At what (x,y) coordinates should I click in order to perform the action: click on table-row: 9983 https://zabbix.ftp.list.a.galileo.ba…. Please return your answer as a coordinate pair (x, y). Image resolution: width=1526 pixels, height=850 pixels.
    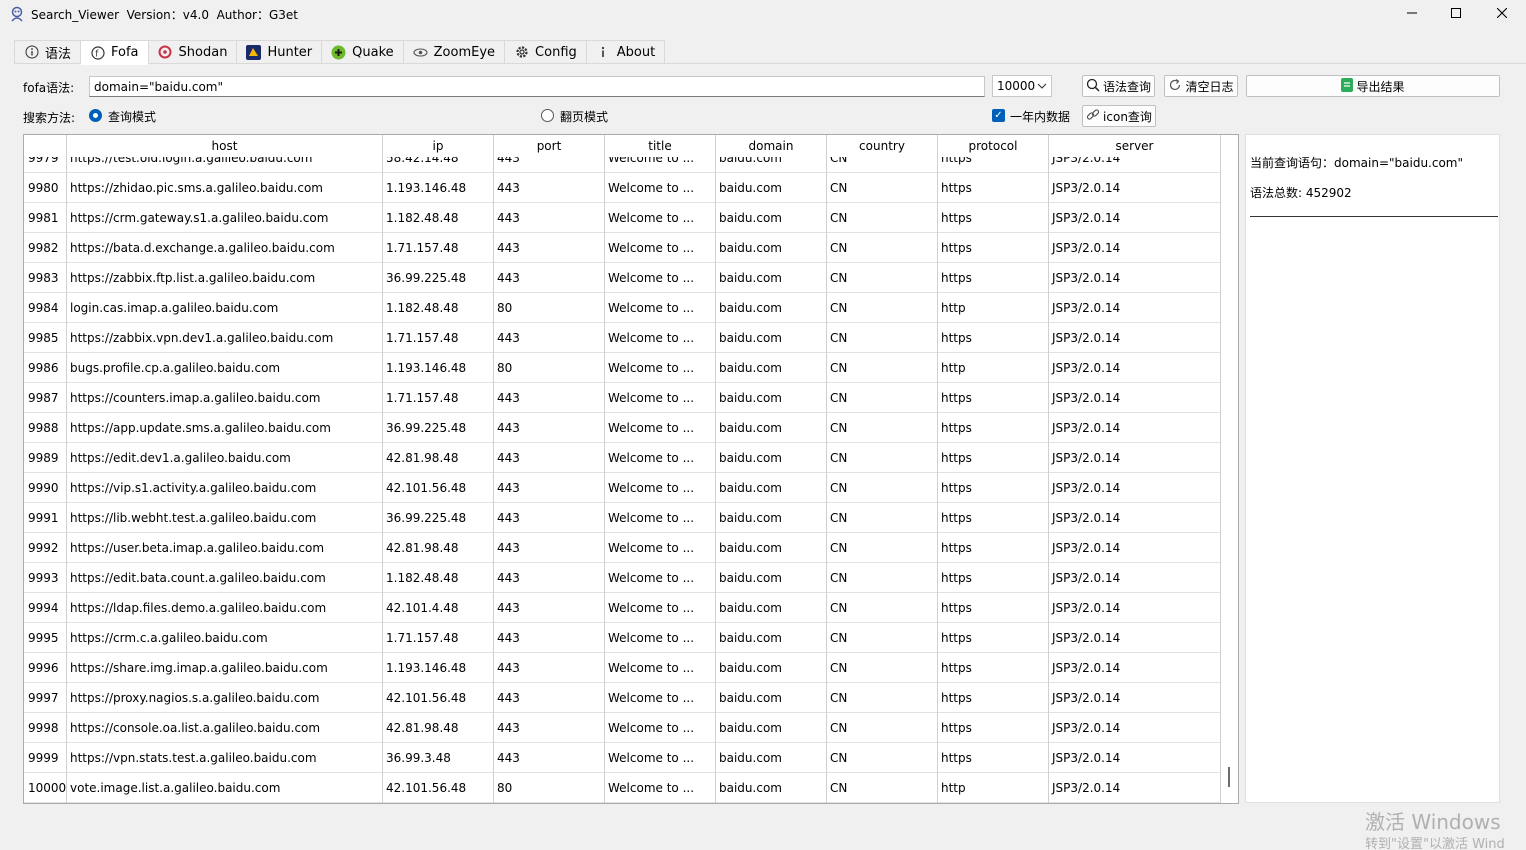
    Looking at the image, I should click on (622, 278).